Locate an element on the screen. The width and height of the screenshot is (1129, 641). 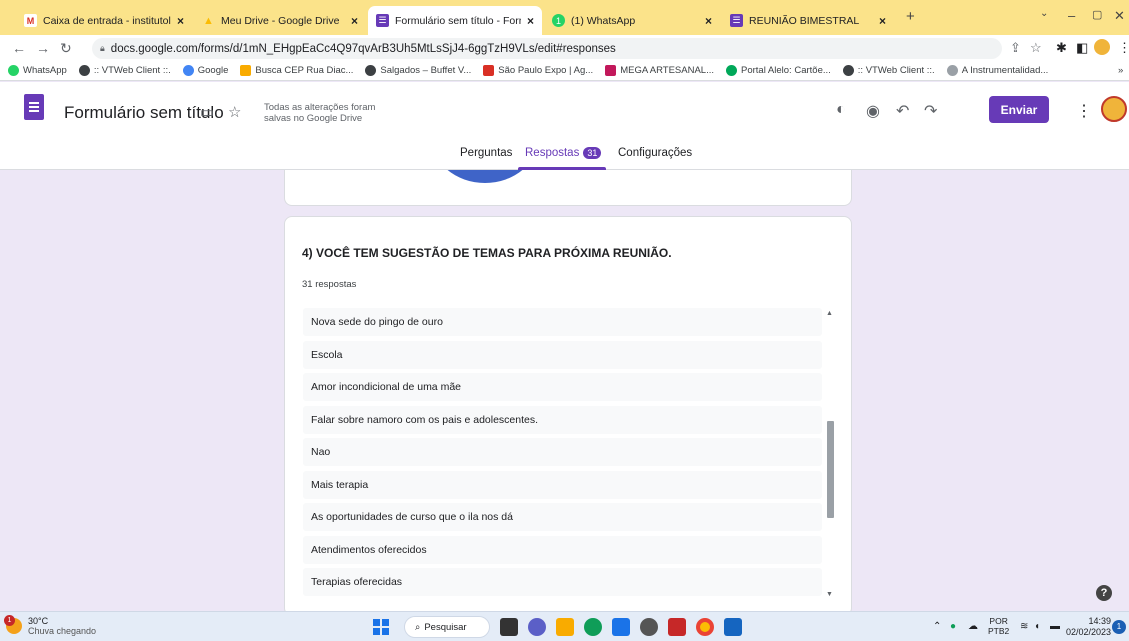
drive-tray-icon: ● is located at coordinates (953, 626).